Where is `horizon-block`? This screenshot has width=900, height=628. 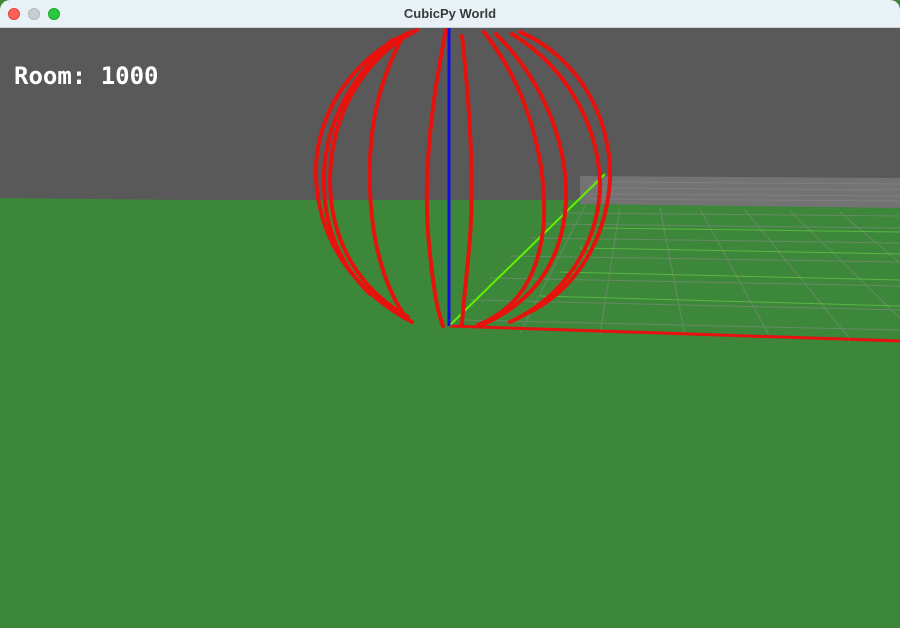
horizon-block is located at coordinates (740, 192).